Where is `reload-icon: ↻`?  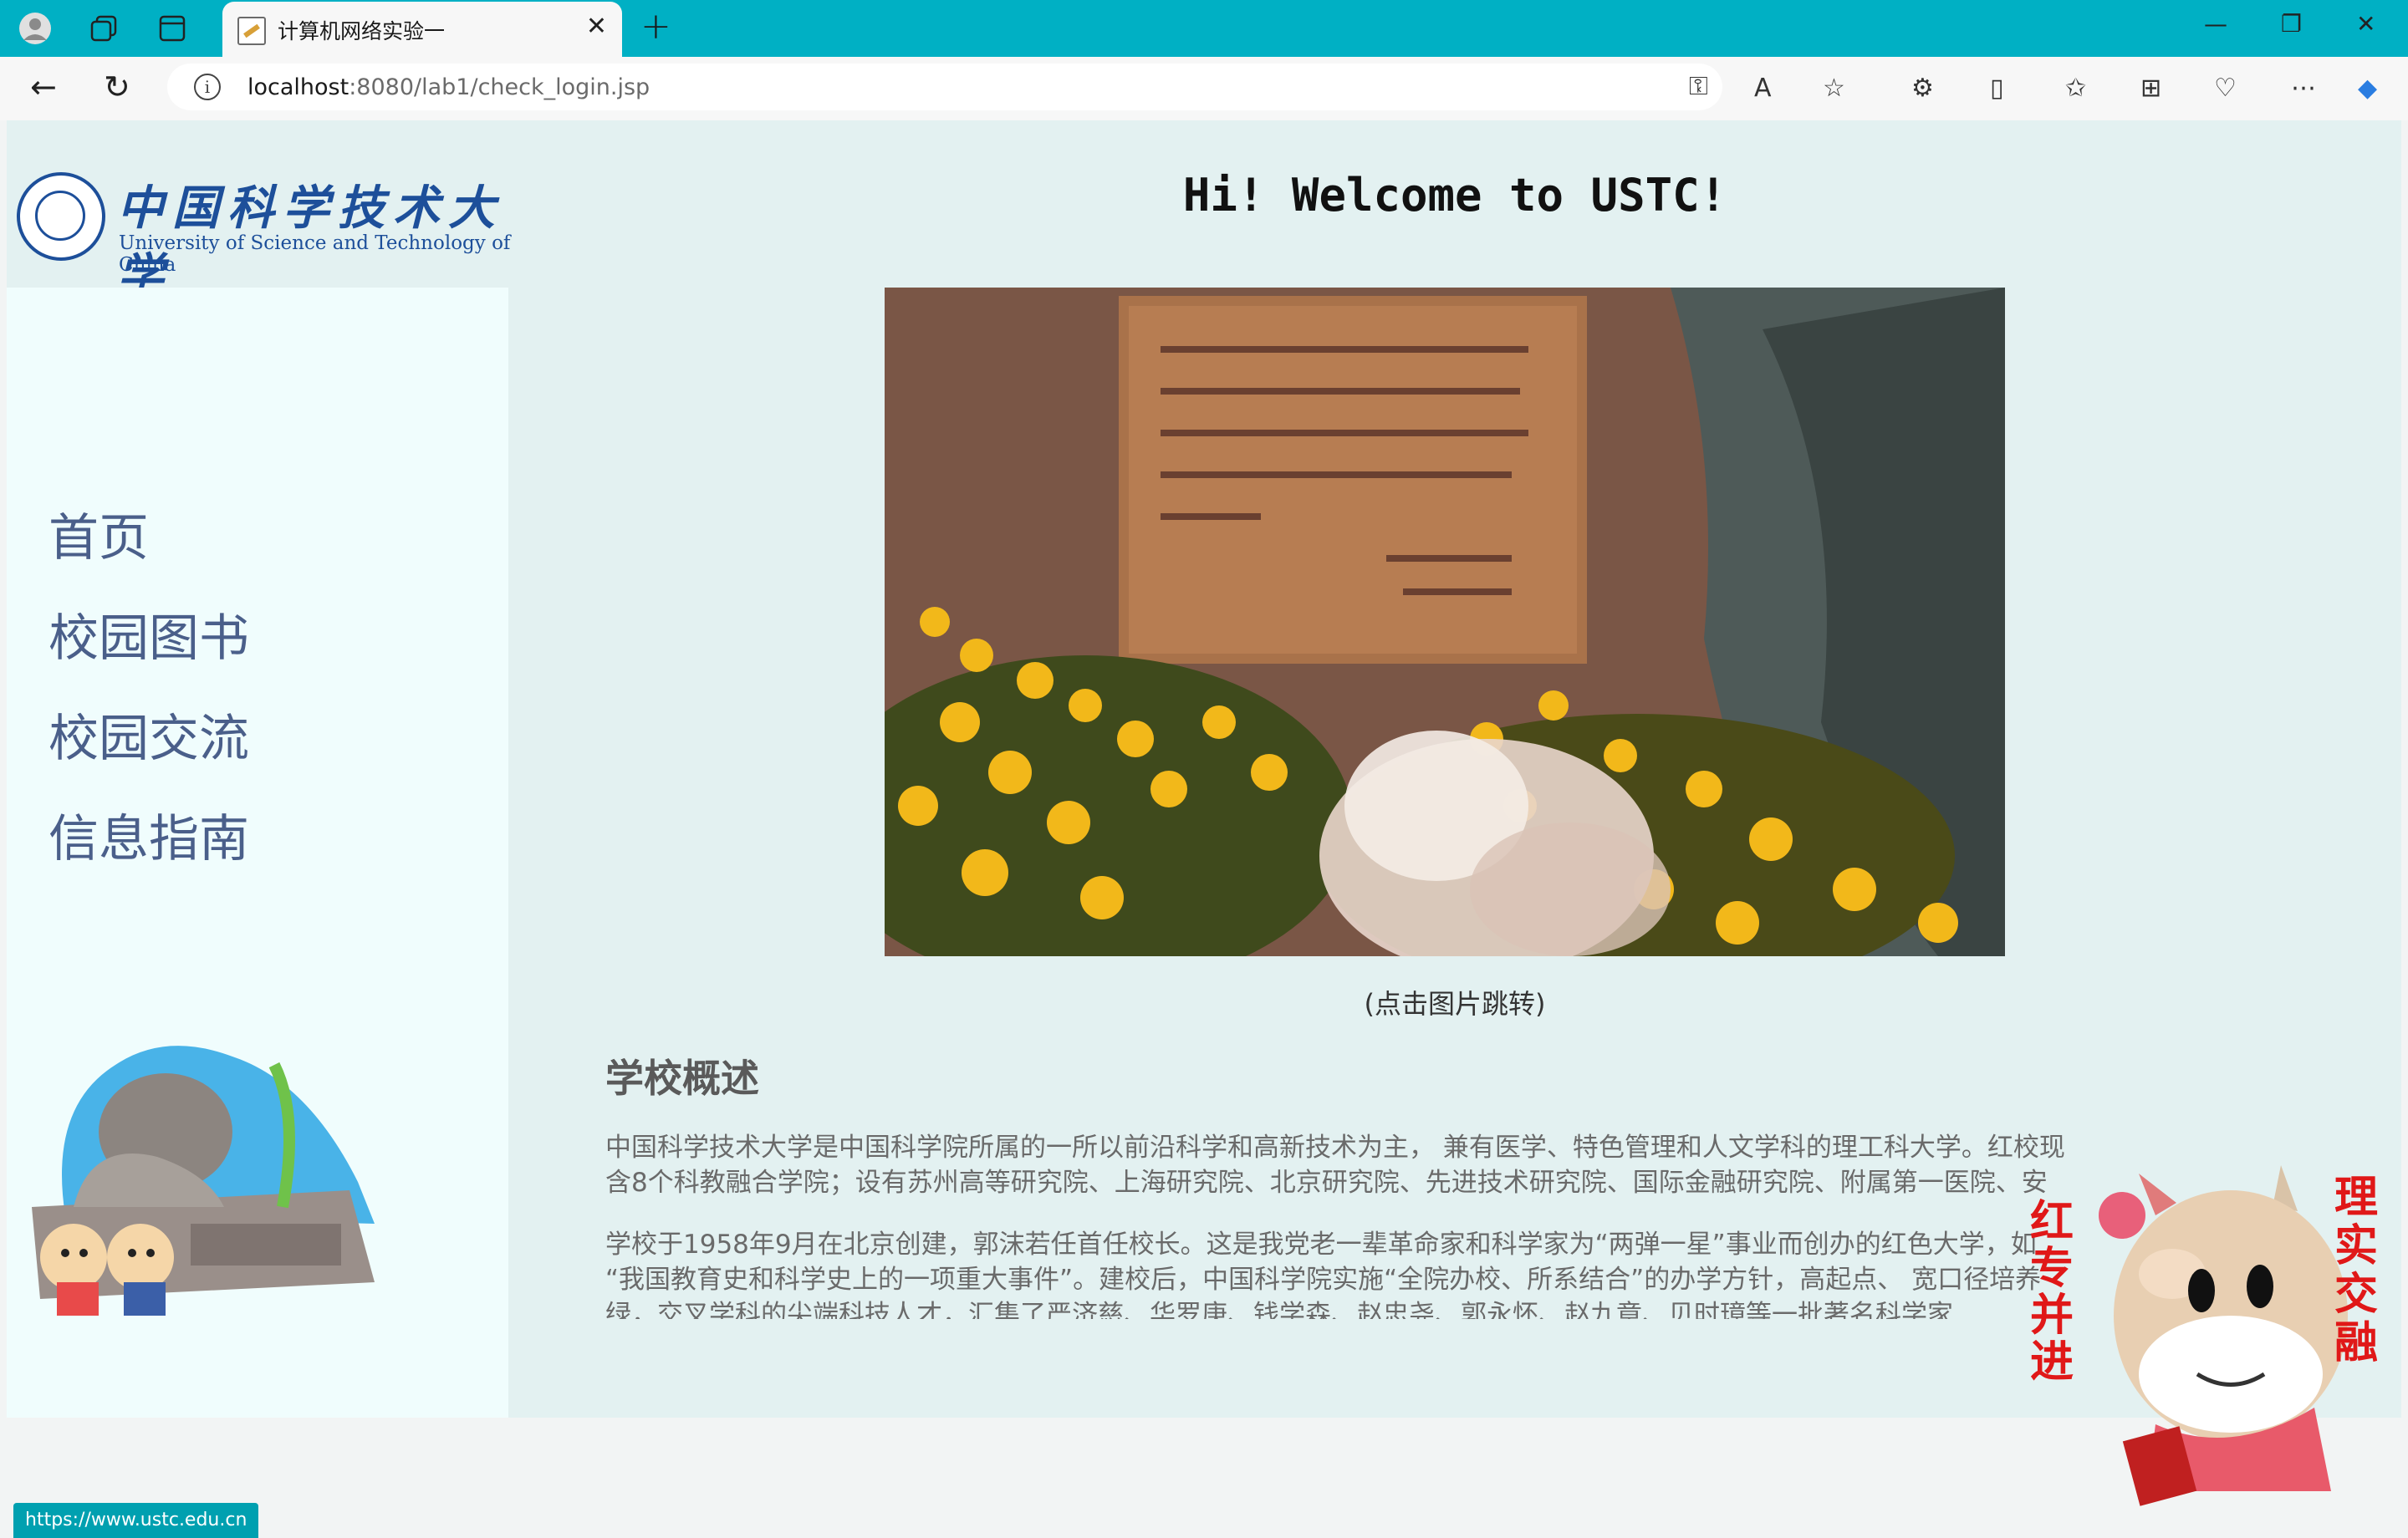 reload-icon: ↻ is located at coordinates (117, 87).